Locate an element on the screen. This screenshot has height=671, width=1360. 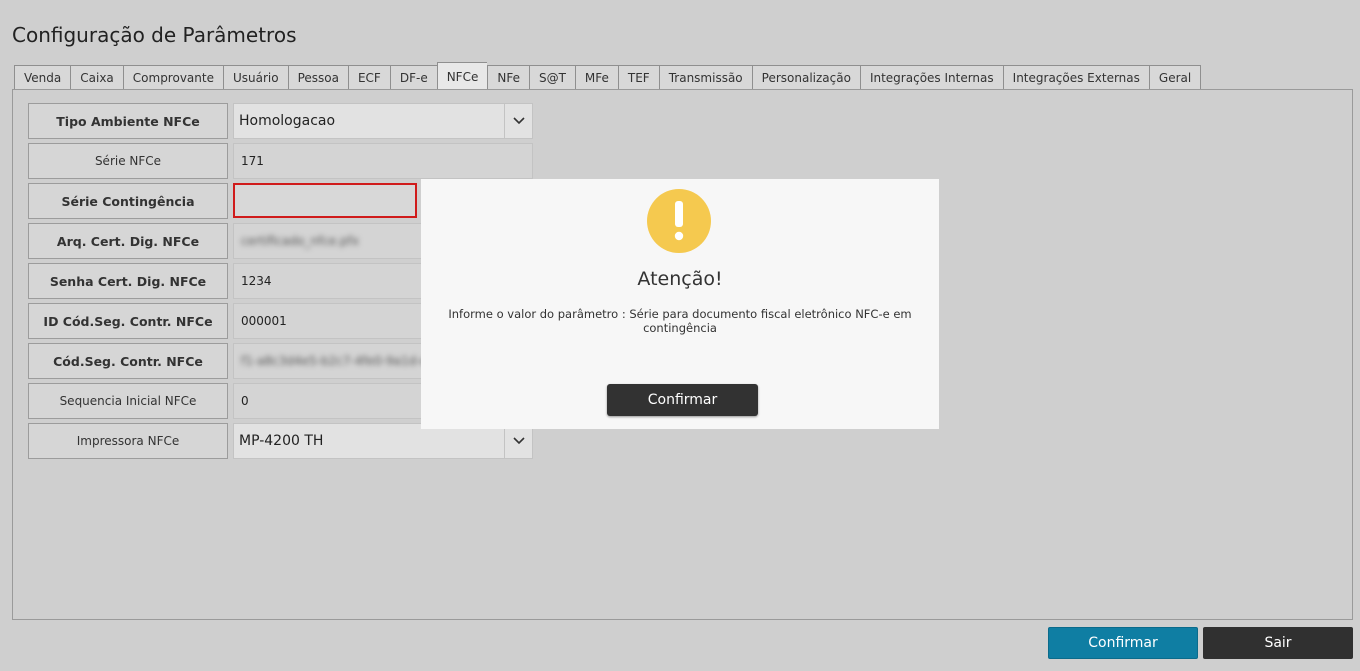
tab-usuario: Usuário is located at coordinates (255, 77).